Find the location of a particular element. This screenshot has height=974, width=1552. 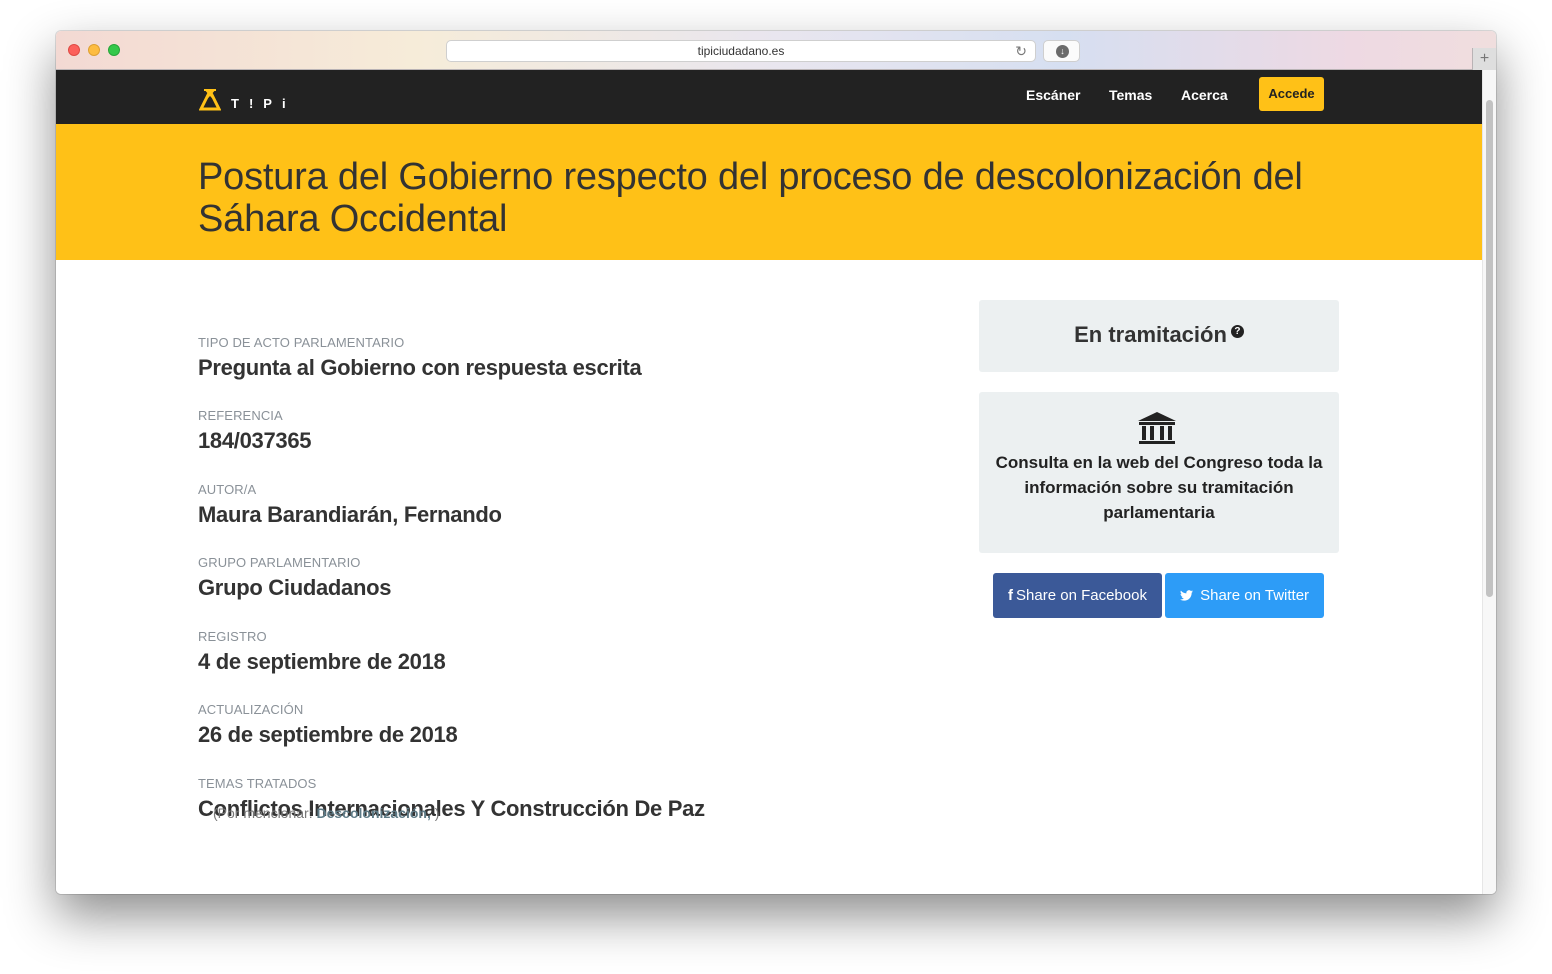

help-icon: ? is located at coordinates (1237, 331).